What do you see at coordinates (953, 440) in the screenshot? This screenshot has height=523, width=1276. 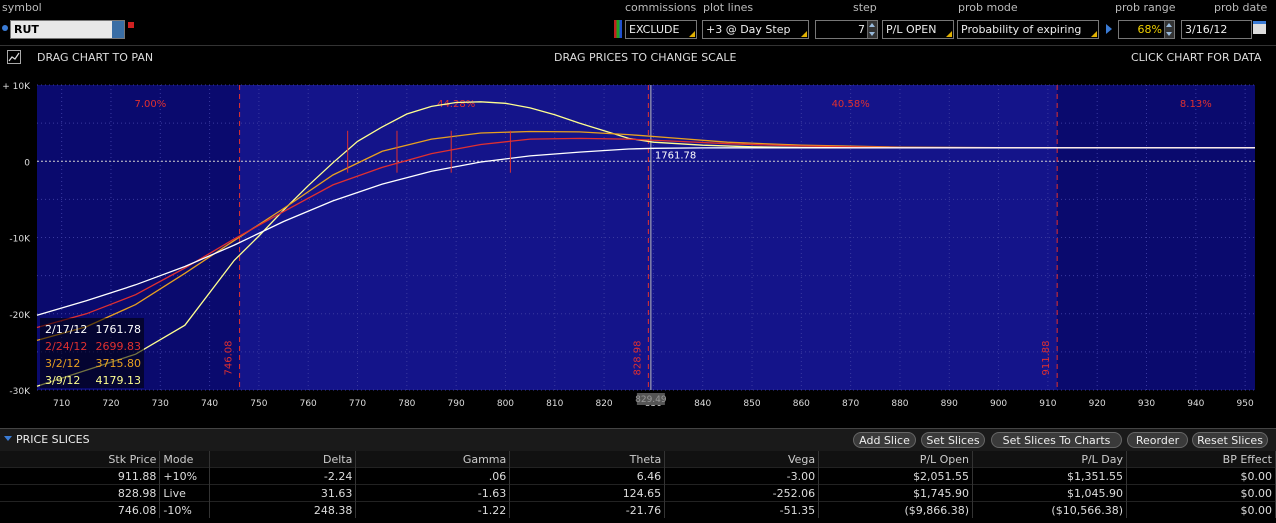 I see `set-slices-button: Set Slices` at bounding box center [953, 440].